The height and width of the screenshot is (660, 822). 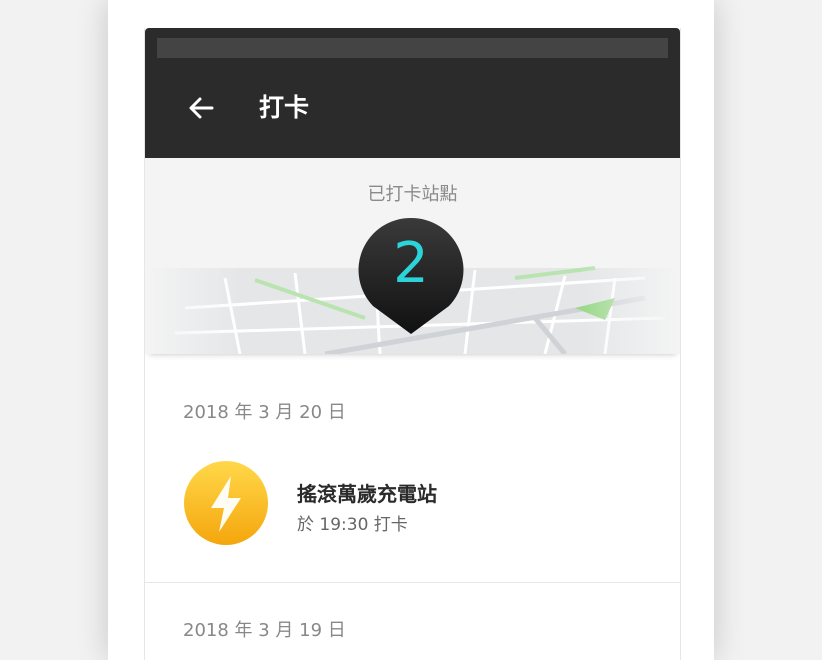 What do you see at coordinates (284, 107) in the screenshot?
I see `page-title: 打卡` at bounding box center [284, 107].